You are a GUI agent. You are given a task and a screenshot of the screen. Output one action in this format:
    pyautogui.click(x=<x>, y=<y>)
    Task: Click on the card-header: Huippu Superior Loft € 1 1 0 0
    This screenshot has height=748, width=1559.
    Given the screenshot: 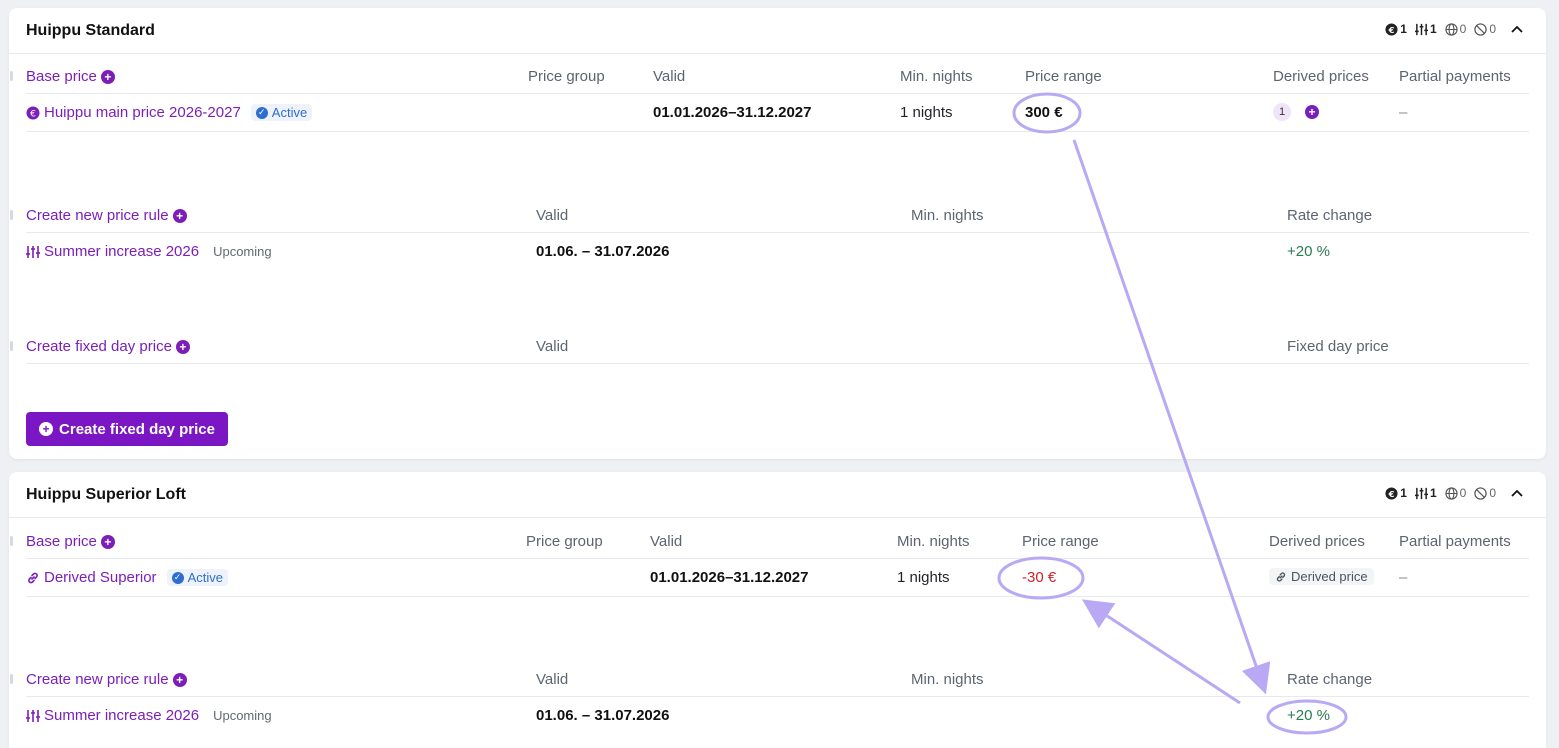 What is the action you would take?
    pyautogui.click(x=777, y=495)
    